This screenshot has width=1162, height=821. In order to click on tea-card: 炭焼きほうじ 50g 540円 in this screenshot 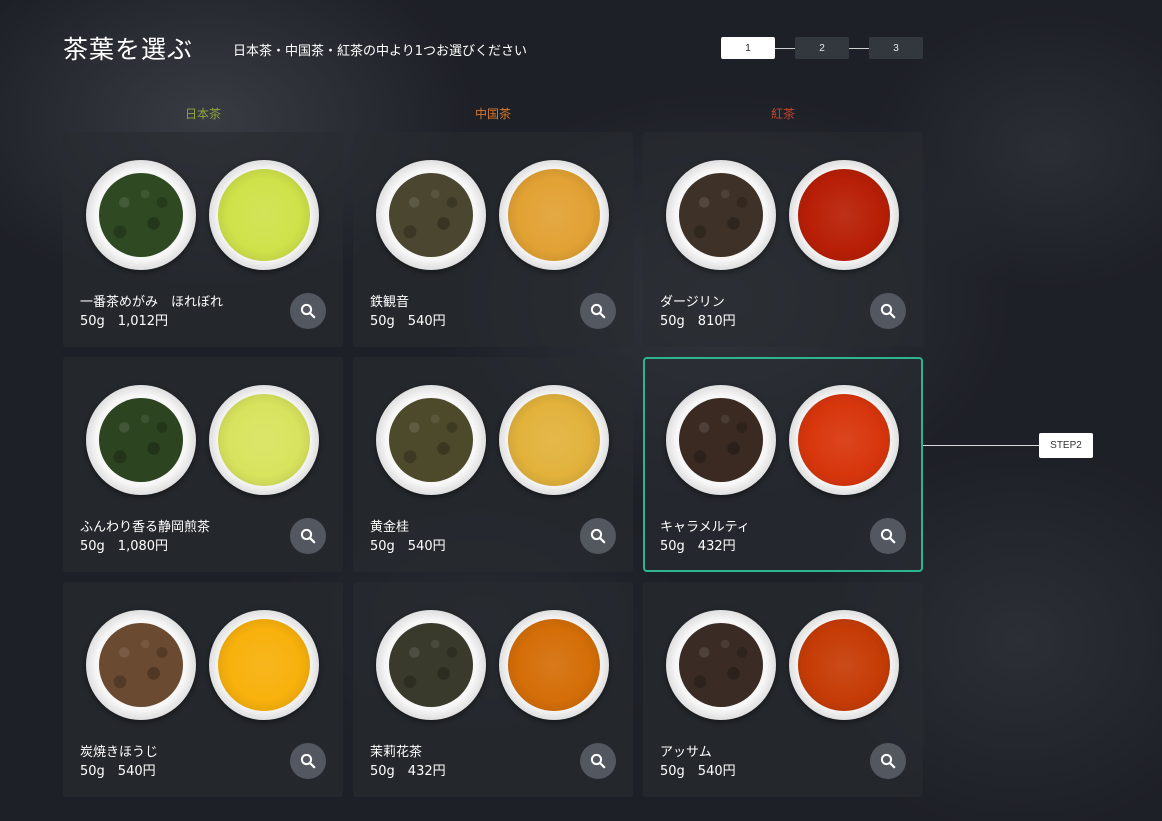, I will do `click(203, 689)`.